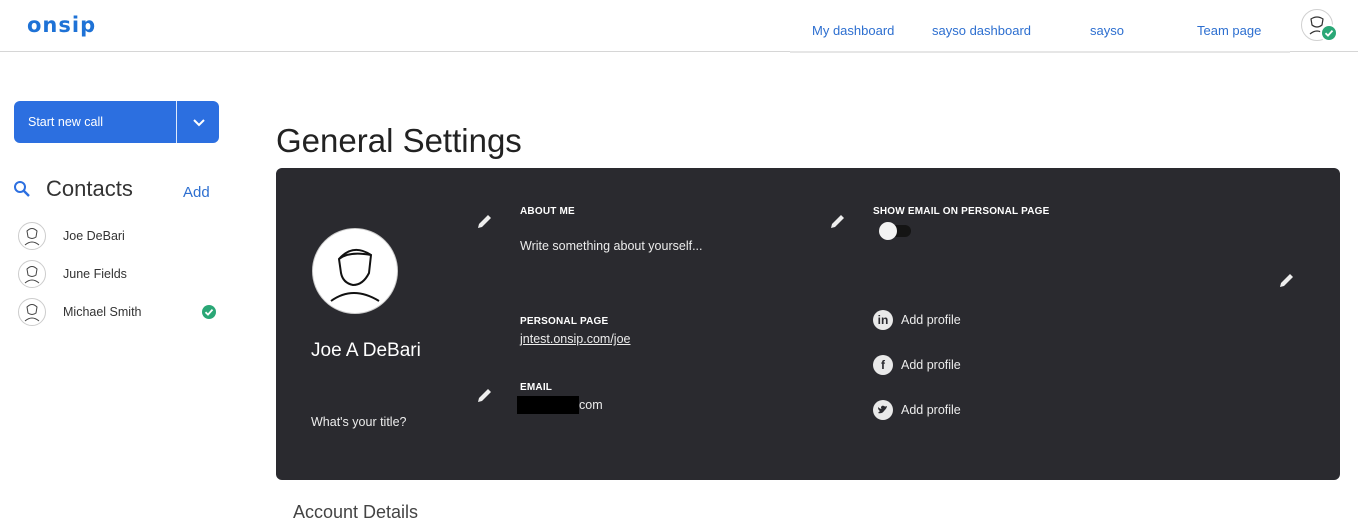  I want to click on nav-my-dashboard: My dashboard, so click(853, 30).